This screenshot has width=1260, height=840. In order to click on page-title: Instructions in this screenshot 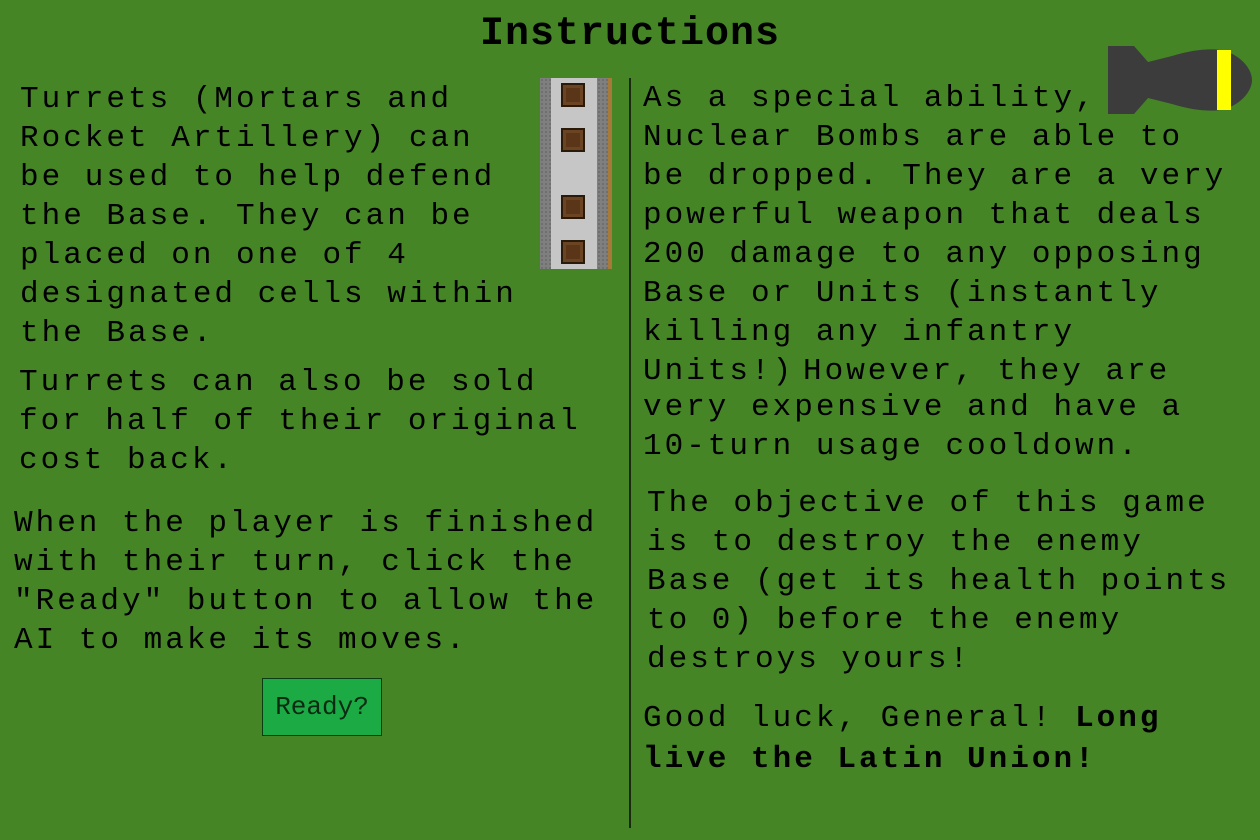, I will do `click(630, 34)`.